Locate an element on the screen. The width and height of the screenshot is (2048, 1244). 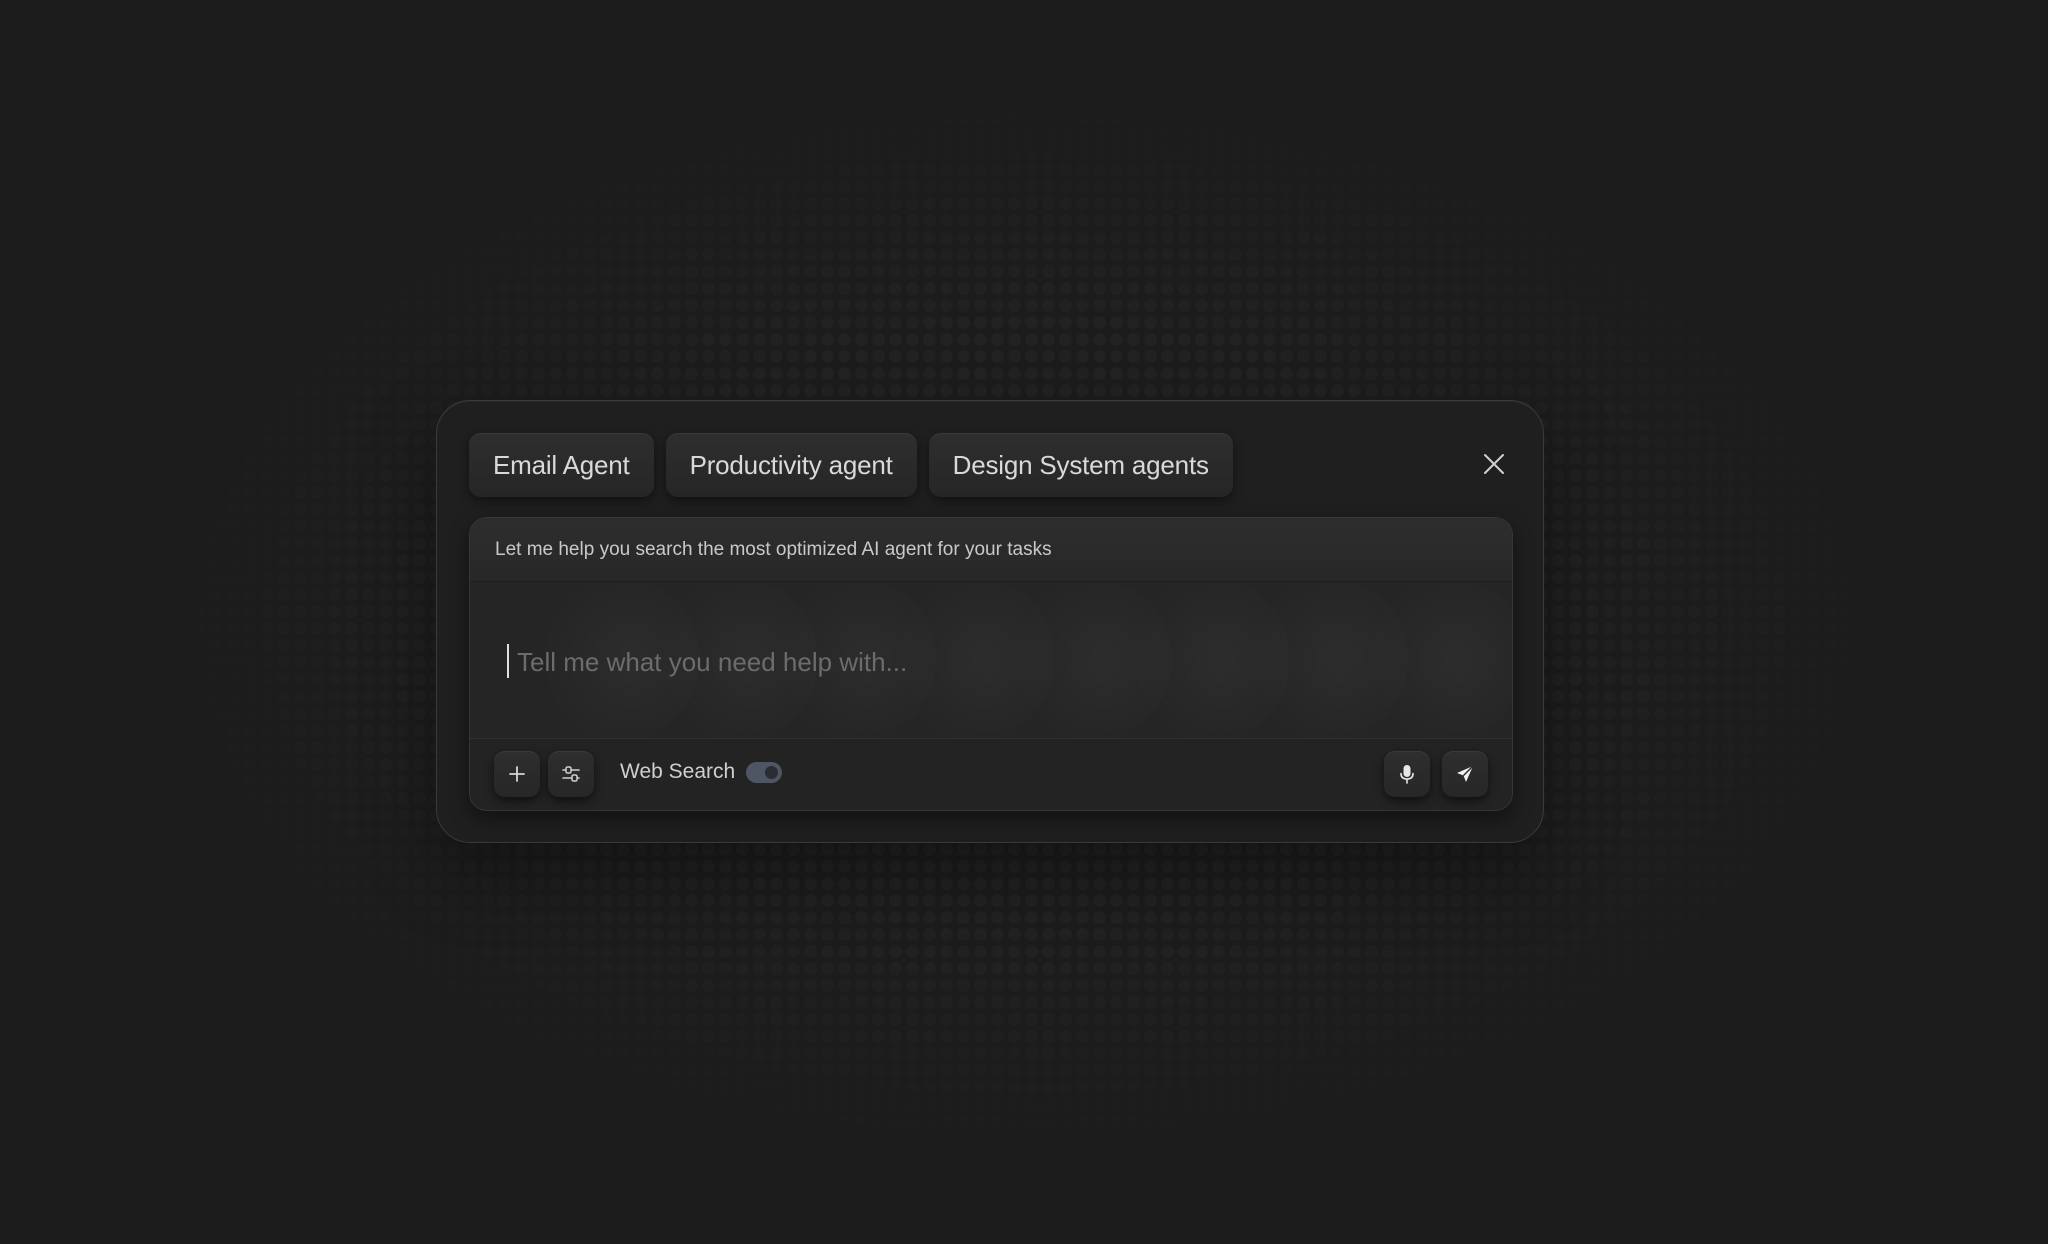
microphone-icon is located at coordinates (1407, 774).